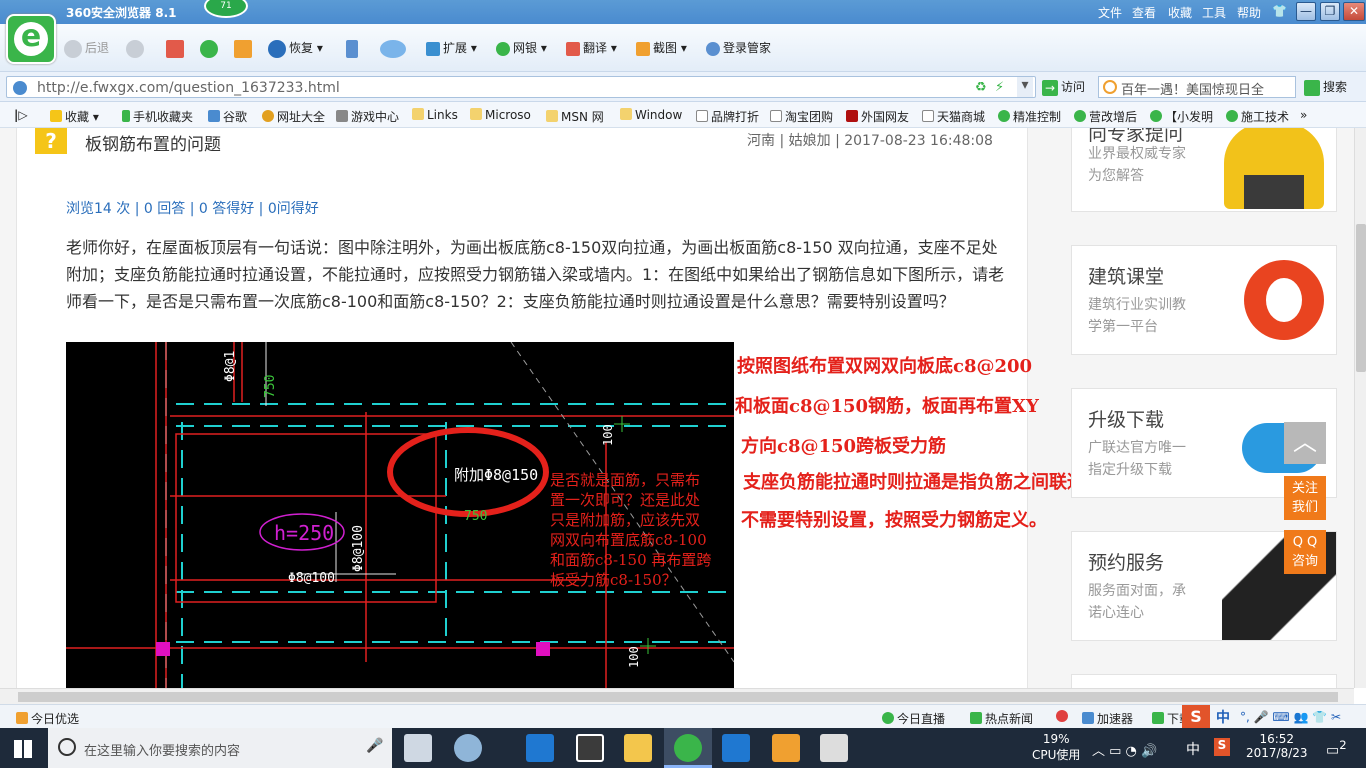 This screenshot has width=1366, height=768. What do you see at coordinates (1354, 11) in the screenshot?
I see `close-button: ✕` at bounding box center [1354, 11].